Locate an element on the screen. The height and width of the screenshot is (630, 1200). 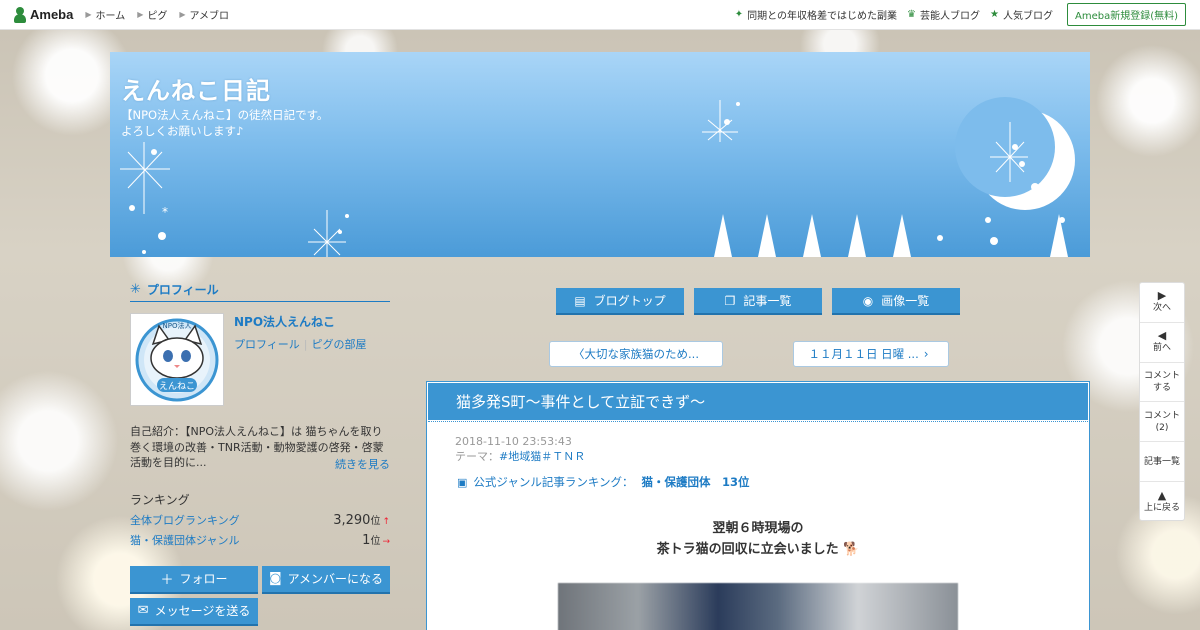
blog-description: 【NPO法人えんねこ】の徒然日記です。 よろしくお願いします♪ is located at coordinates (225, 123).